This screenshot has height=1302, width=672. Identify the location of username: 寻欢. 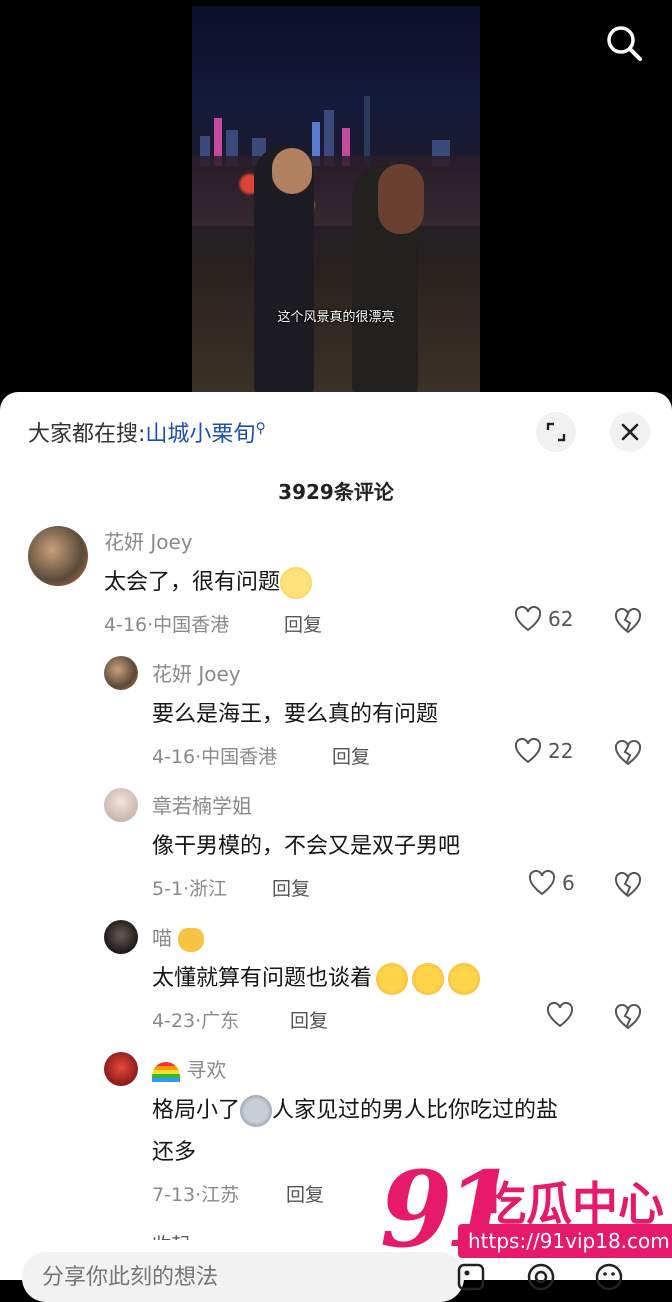
(189, 1068).